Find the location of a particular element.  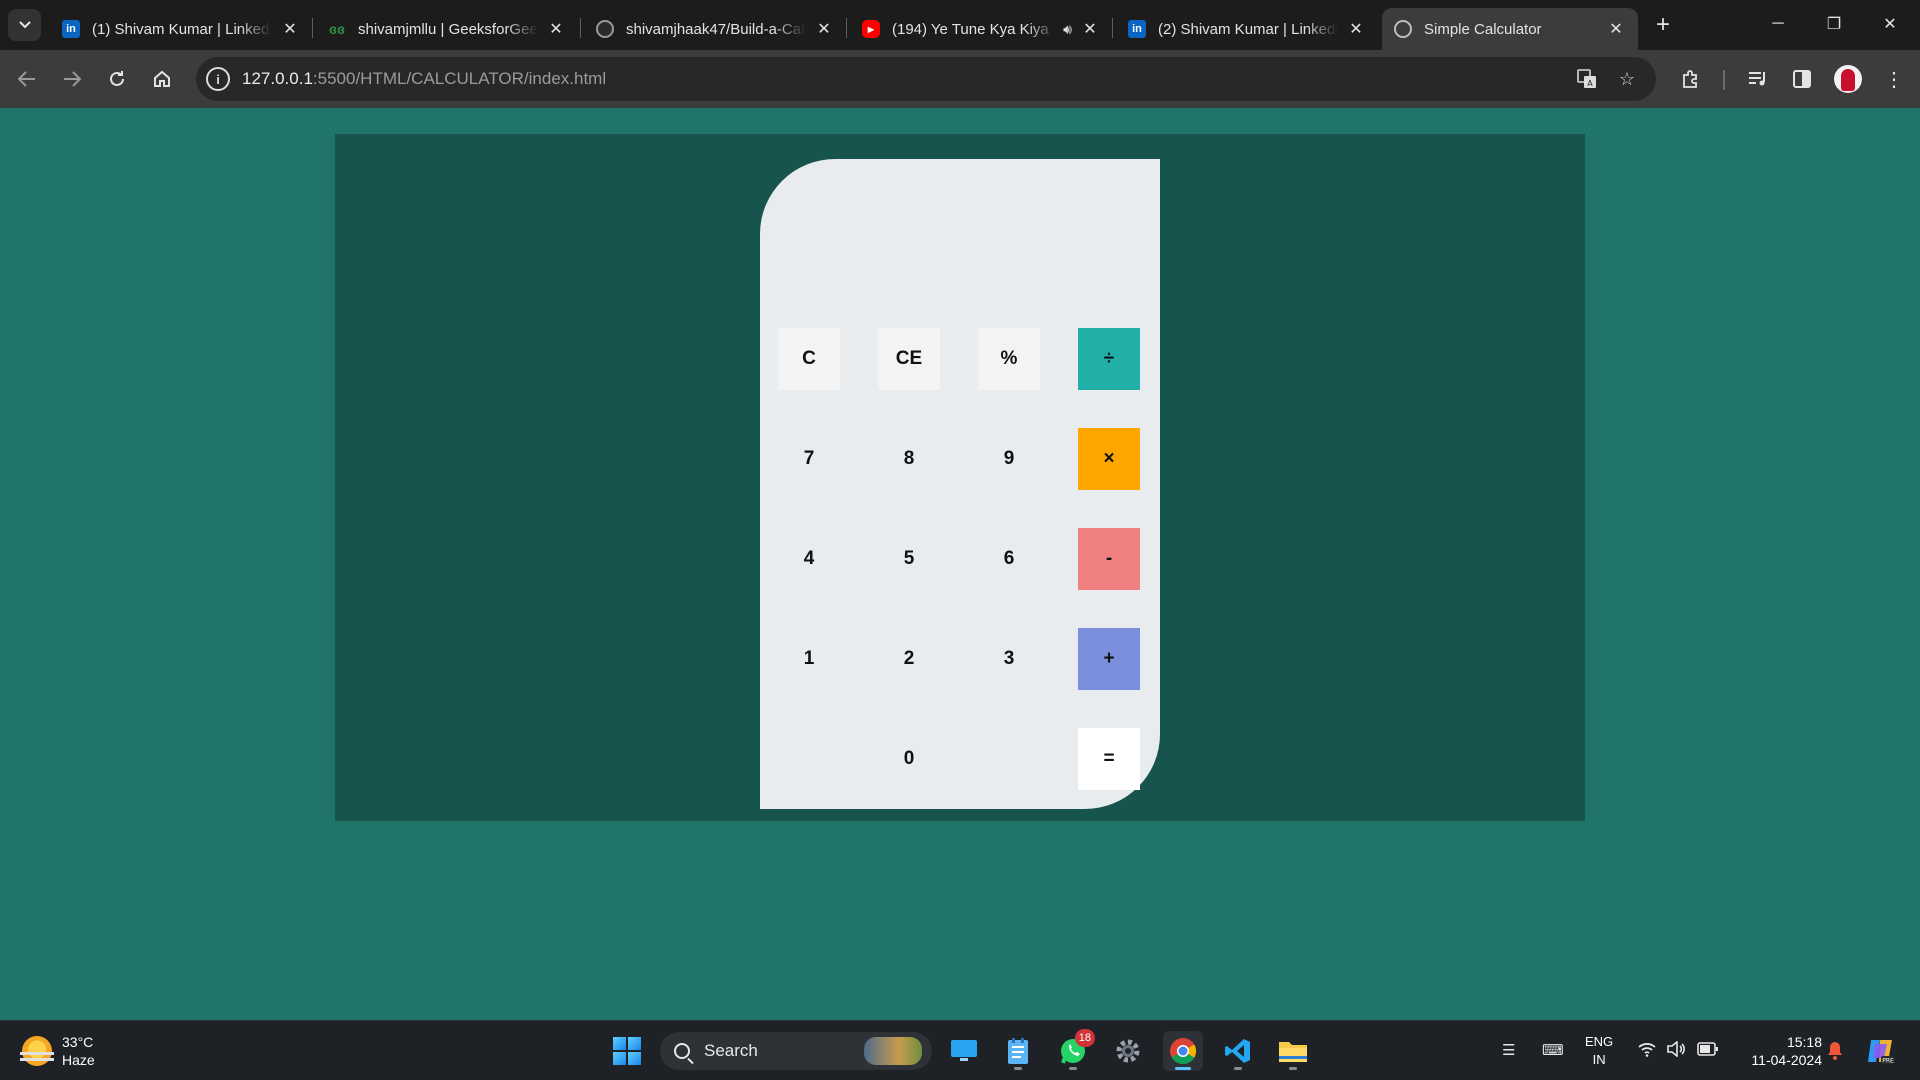

new-tab-button: + is located at coordinates (1663, 25).